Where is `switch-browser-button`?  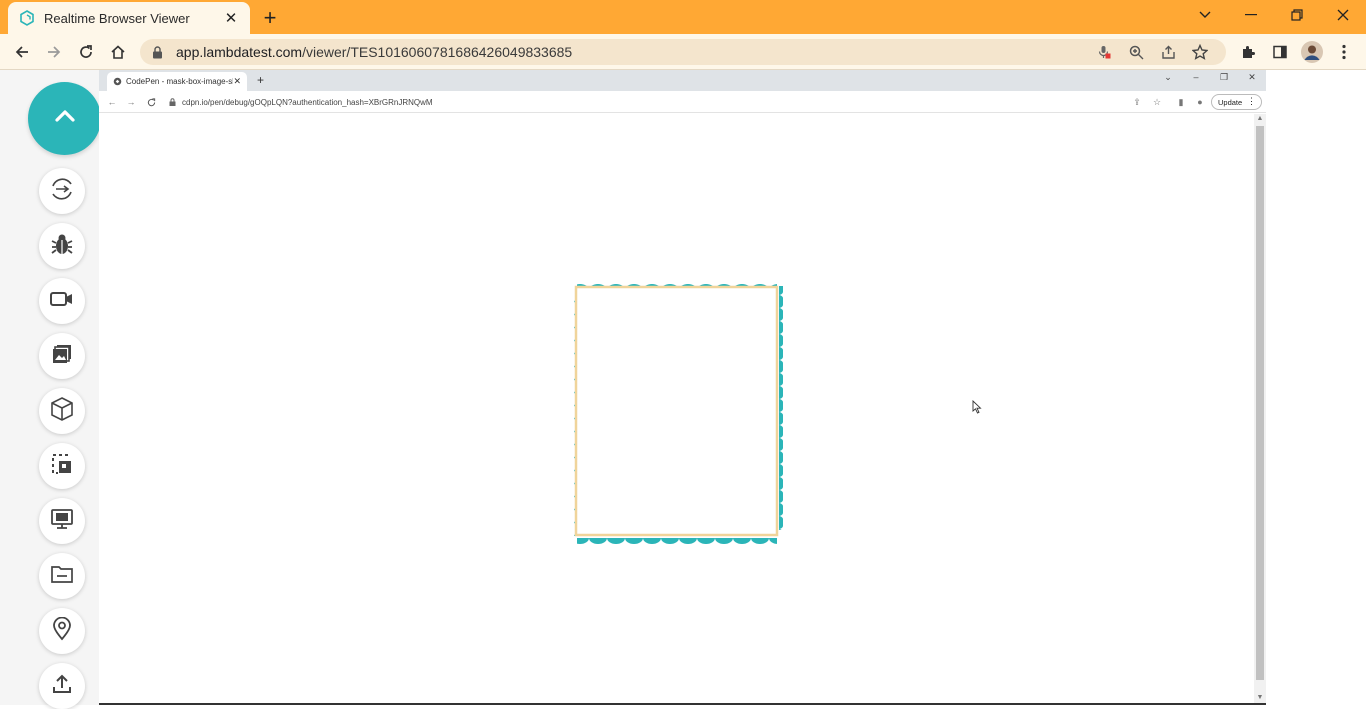
switch-browser-button is located at coordinates (62, 191).